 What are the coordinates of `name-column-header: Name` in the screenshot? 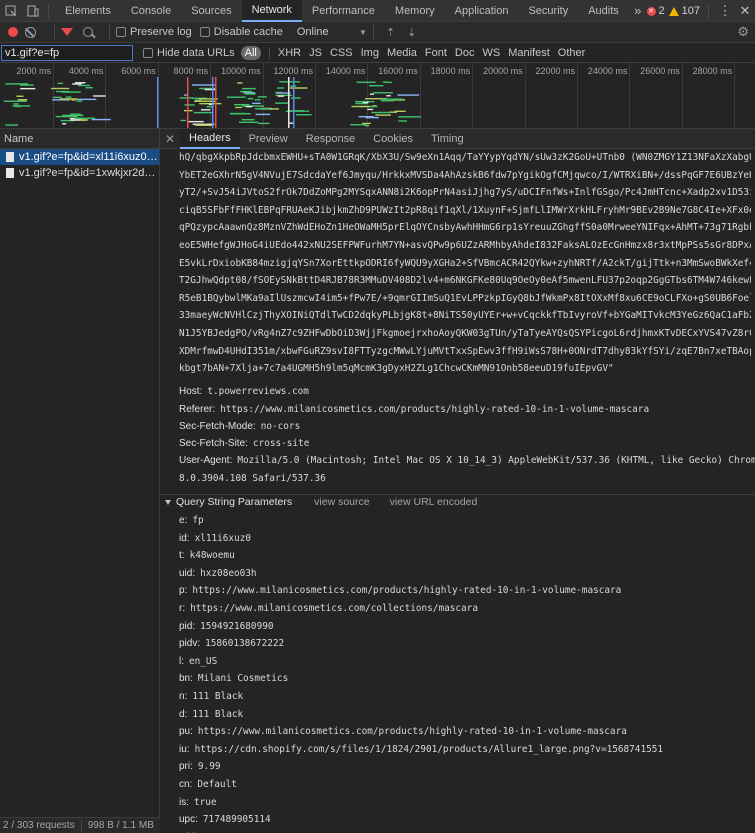 It's located at (79, 139).